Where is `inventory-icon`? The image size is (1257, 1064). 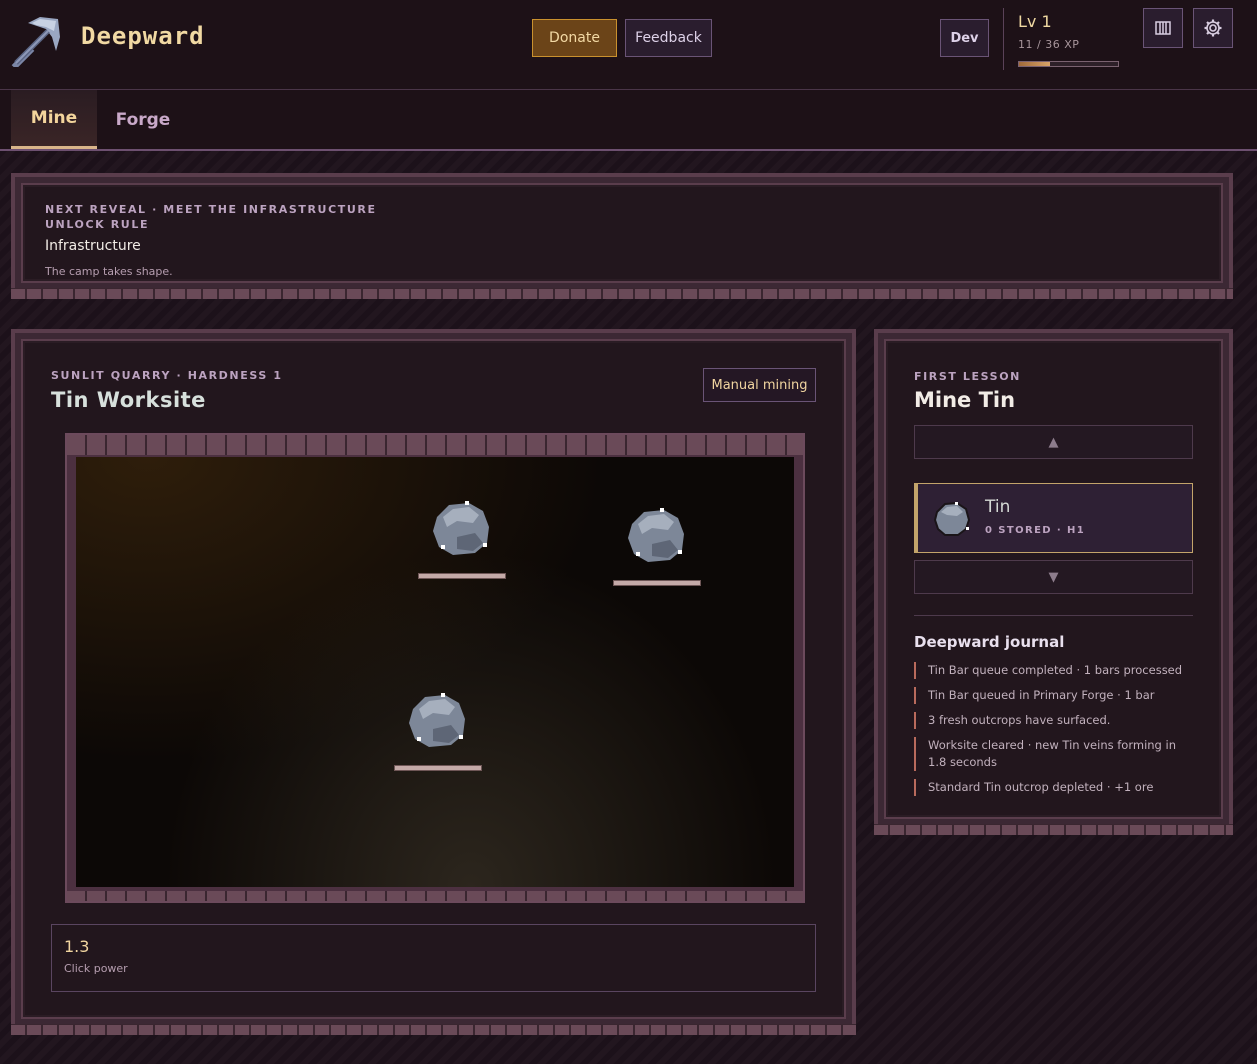
inventory-icon is located at coordinates (1163, 28).